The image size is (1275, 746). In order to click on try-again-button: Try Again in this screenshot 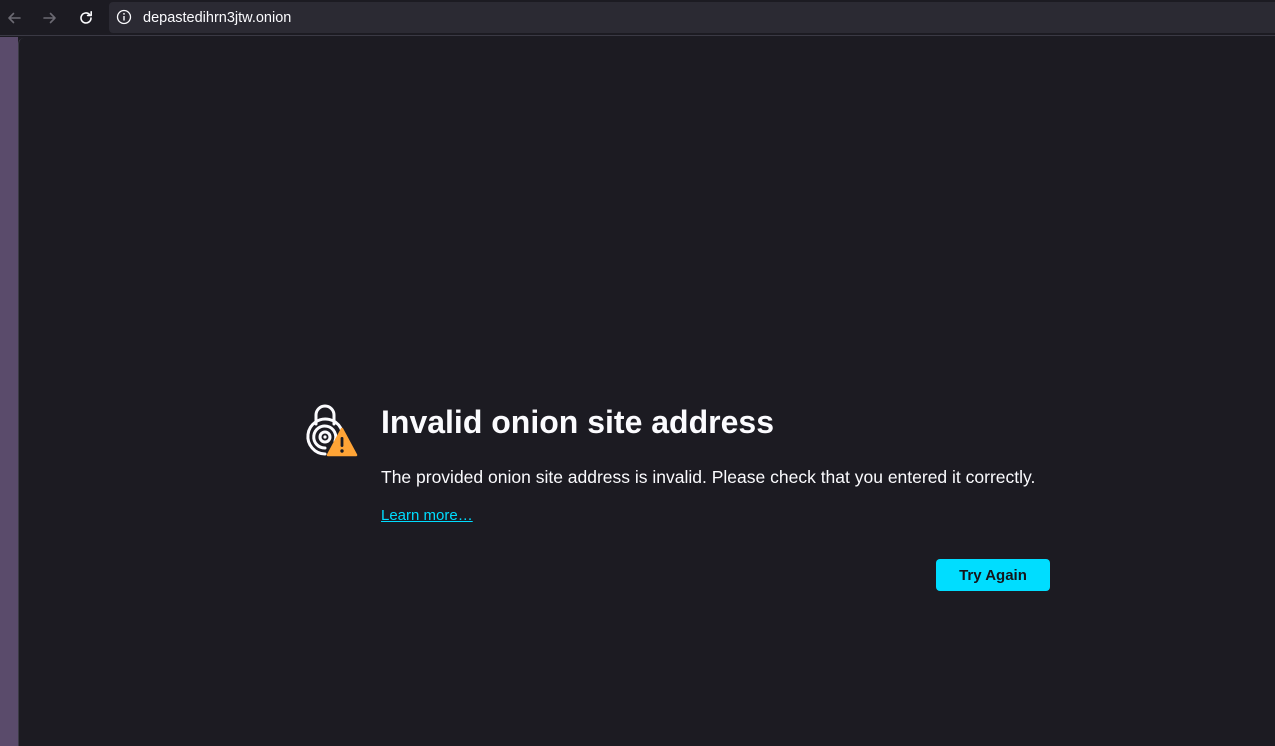, I will do `click(993, 575)`.